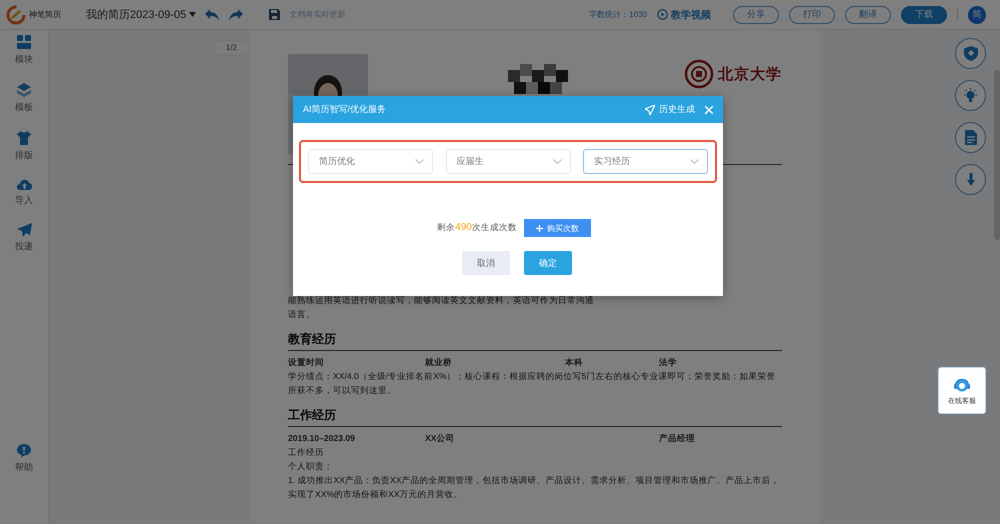  I want to click on select-field: 实习经历, so click(645, 161).